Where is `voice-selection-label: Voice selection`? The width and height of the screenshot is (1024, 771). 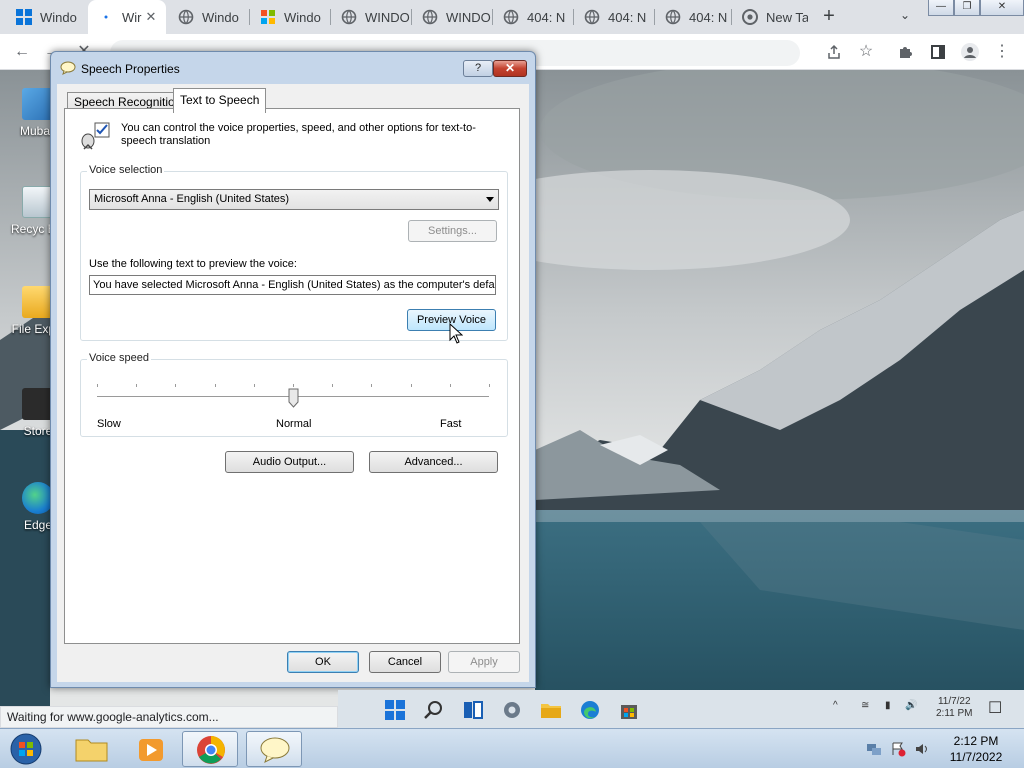
voice-selection-label: Voice selection is located at coordinates (126, 170).